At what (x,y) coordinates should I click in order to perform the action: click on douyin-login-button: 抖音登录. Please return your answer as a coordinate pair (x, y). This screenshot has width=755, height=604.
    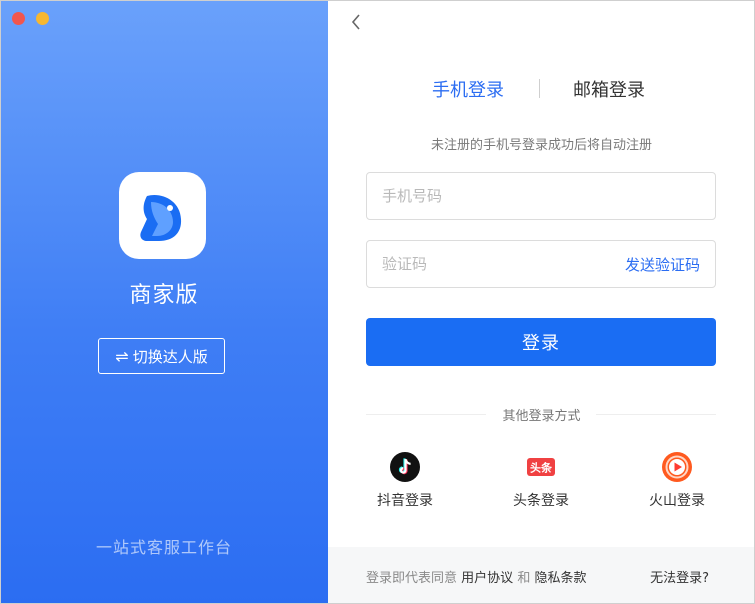
    Looking at the image, I should click on (405, 481).